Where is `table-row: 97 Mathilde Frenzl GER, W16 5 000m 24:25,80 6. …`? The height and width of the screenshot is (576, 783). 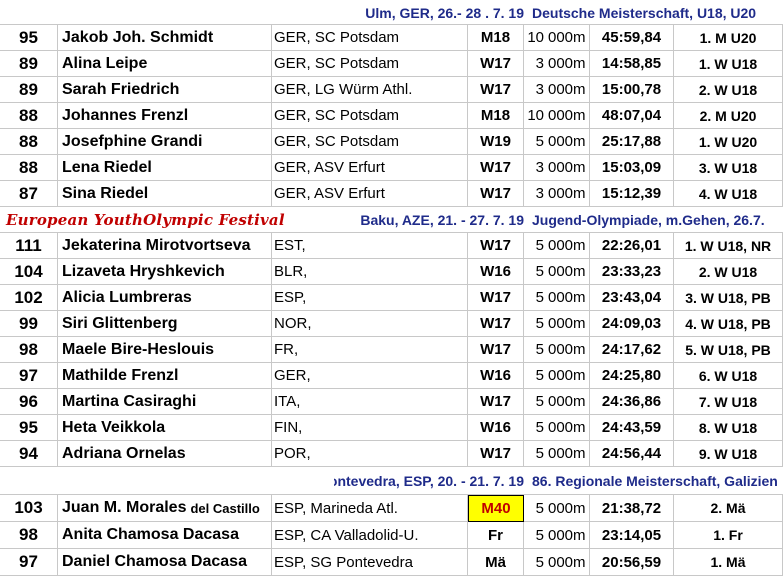 table-row: 97 Mathilde Frenzl GER, W16 5 000m 24:25,80 6. … is located at coordinates (391, 376).